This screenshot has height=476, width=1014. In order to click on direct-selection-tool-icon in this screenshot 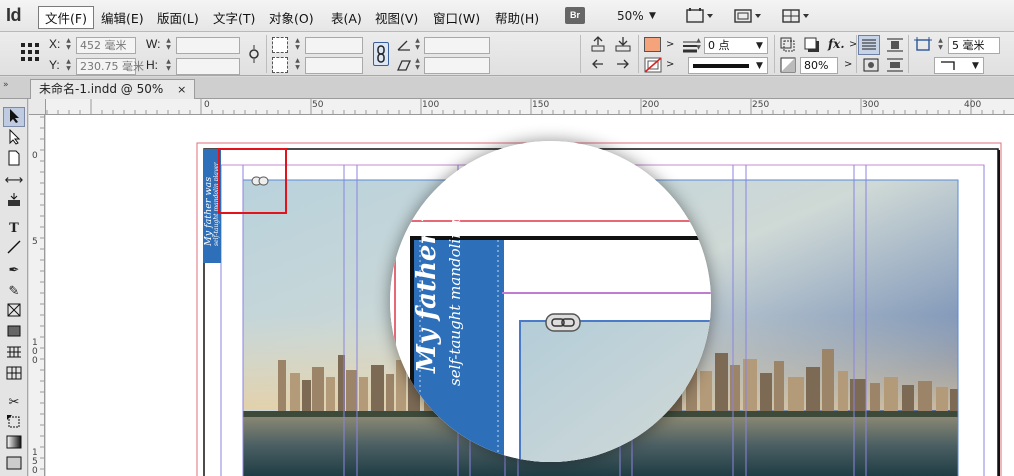, I will do `click(14, 138)`.